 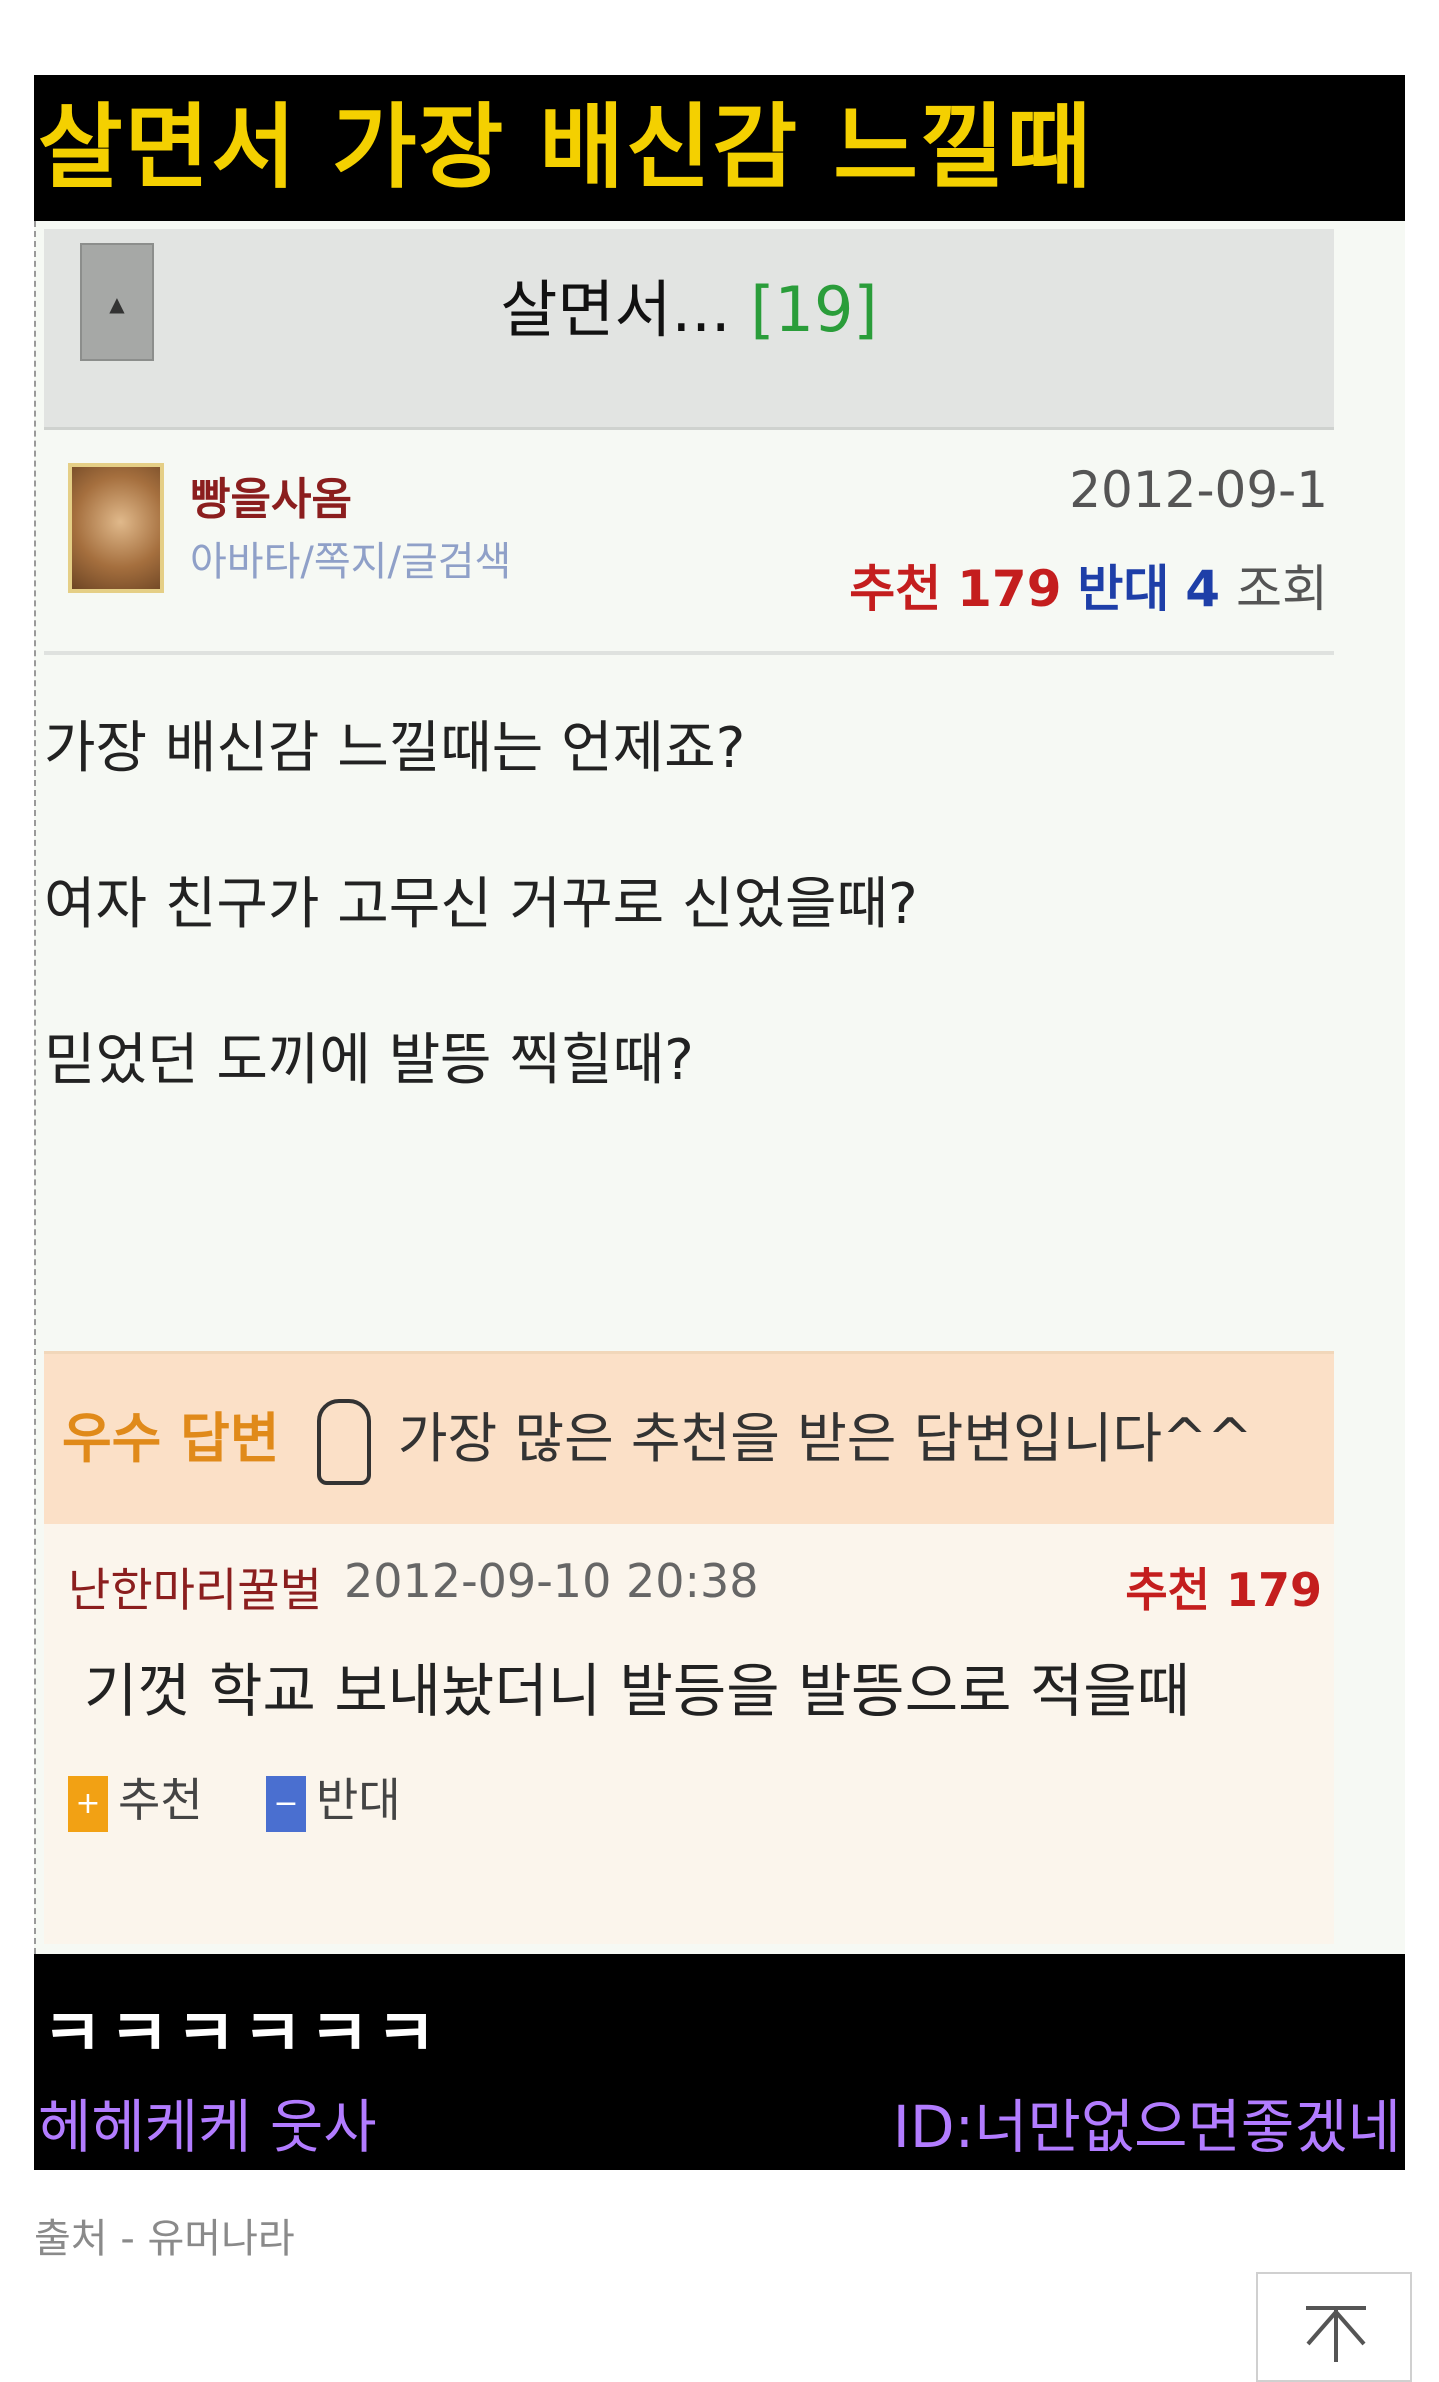 I want to click on post-date: 2012-09-1, so click(x=1198, y=490).